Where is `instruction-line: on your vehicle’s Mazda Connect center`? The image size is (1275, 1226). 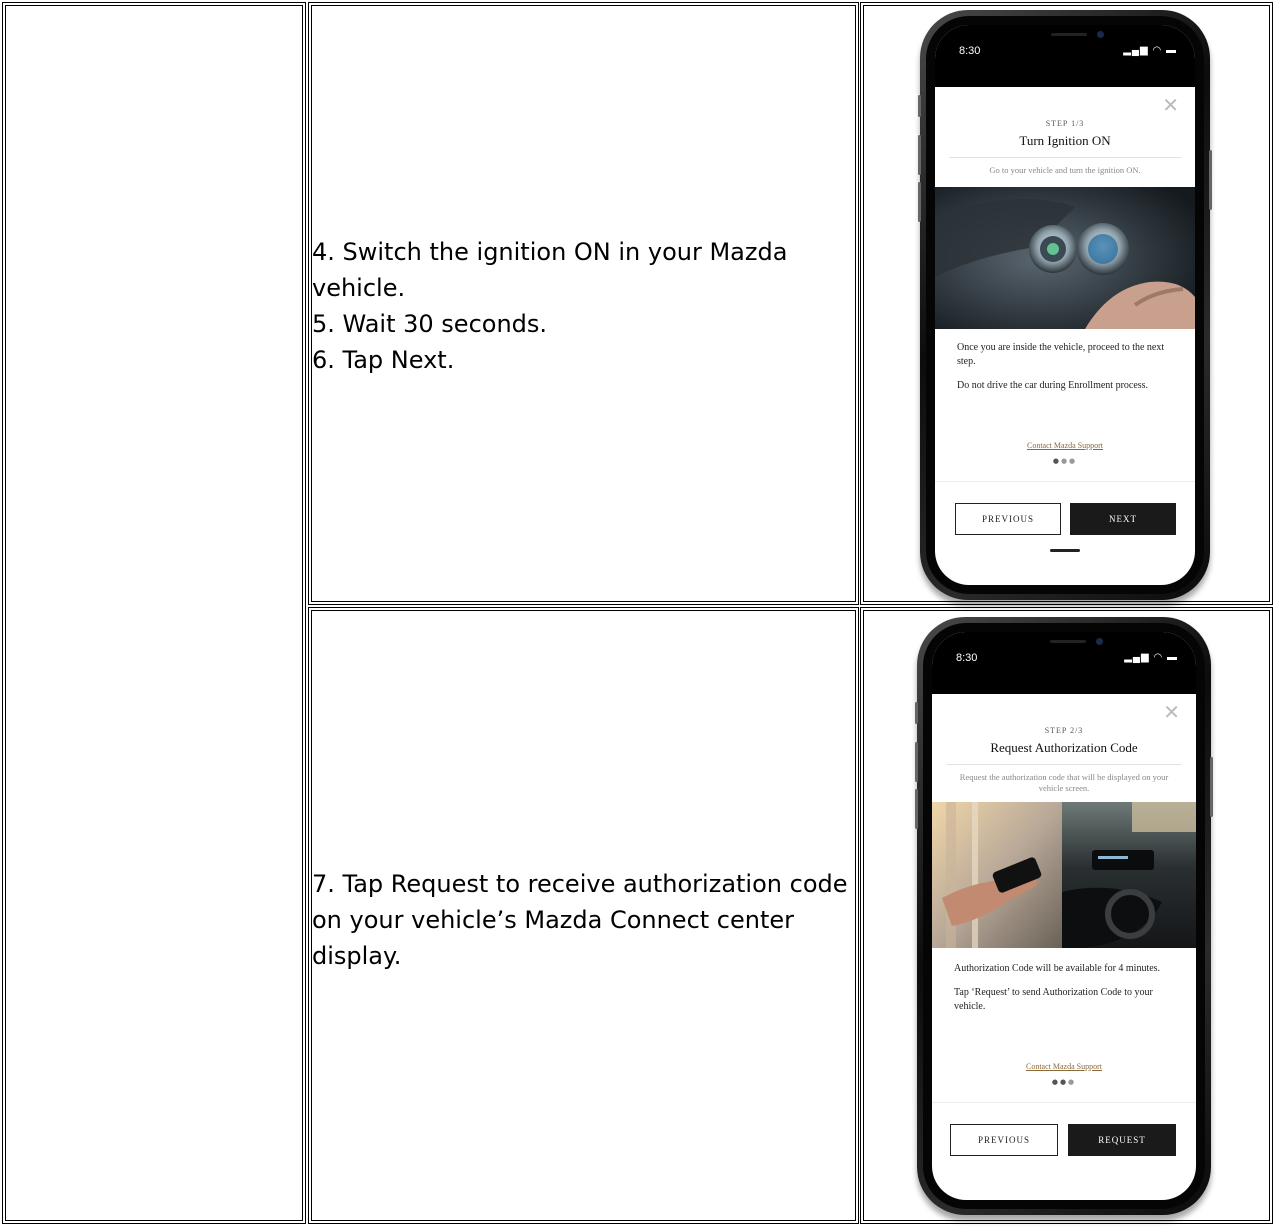
instruction-line: on your vehicle’s Mazda Connect center is located at coordinates (553, 920).